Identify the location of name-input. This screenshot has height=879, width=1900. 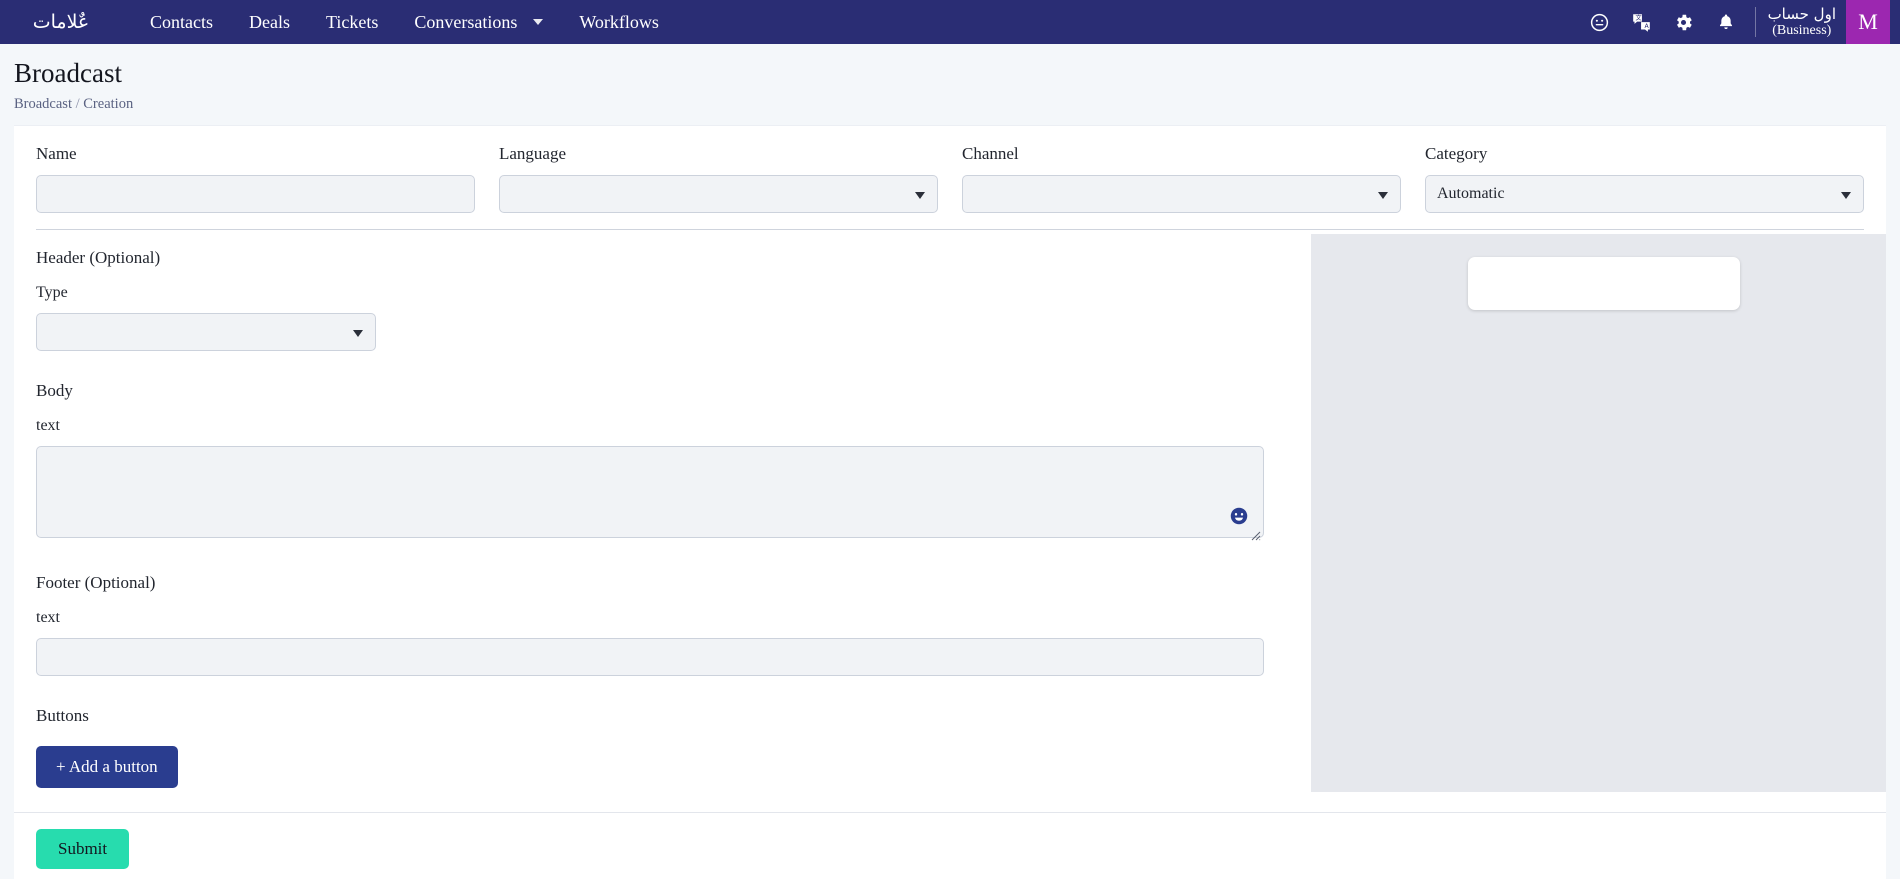
(255, 194).